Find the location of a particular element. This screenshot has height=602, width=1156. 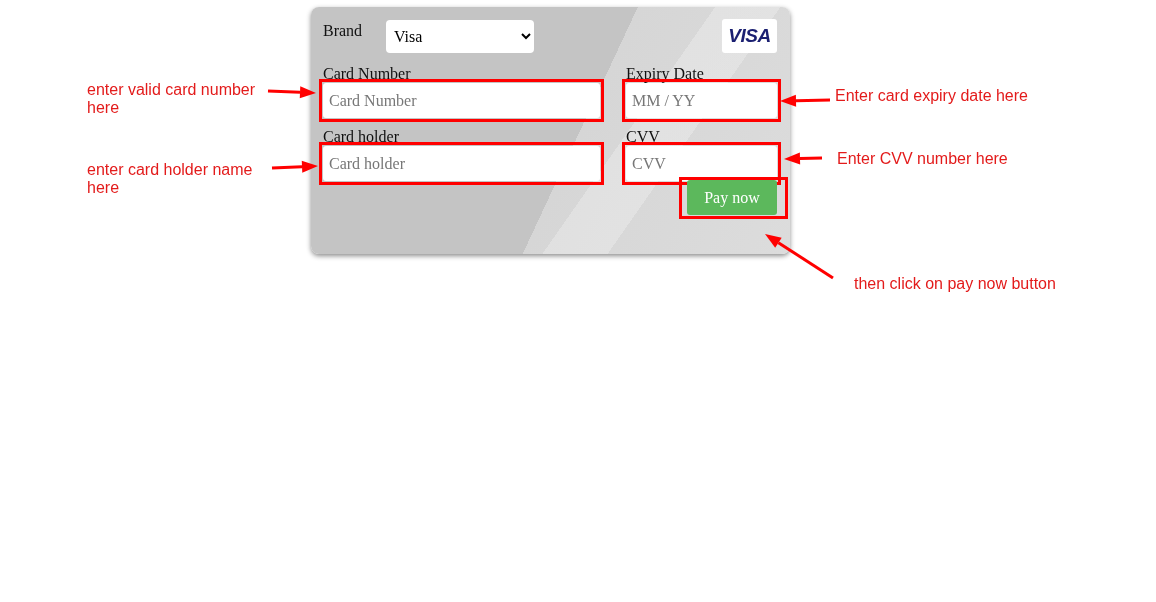

field-label: Card holder is located at coordinates (361, 137).